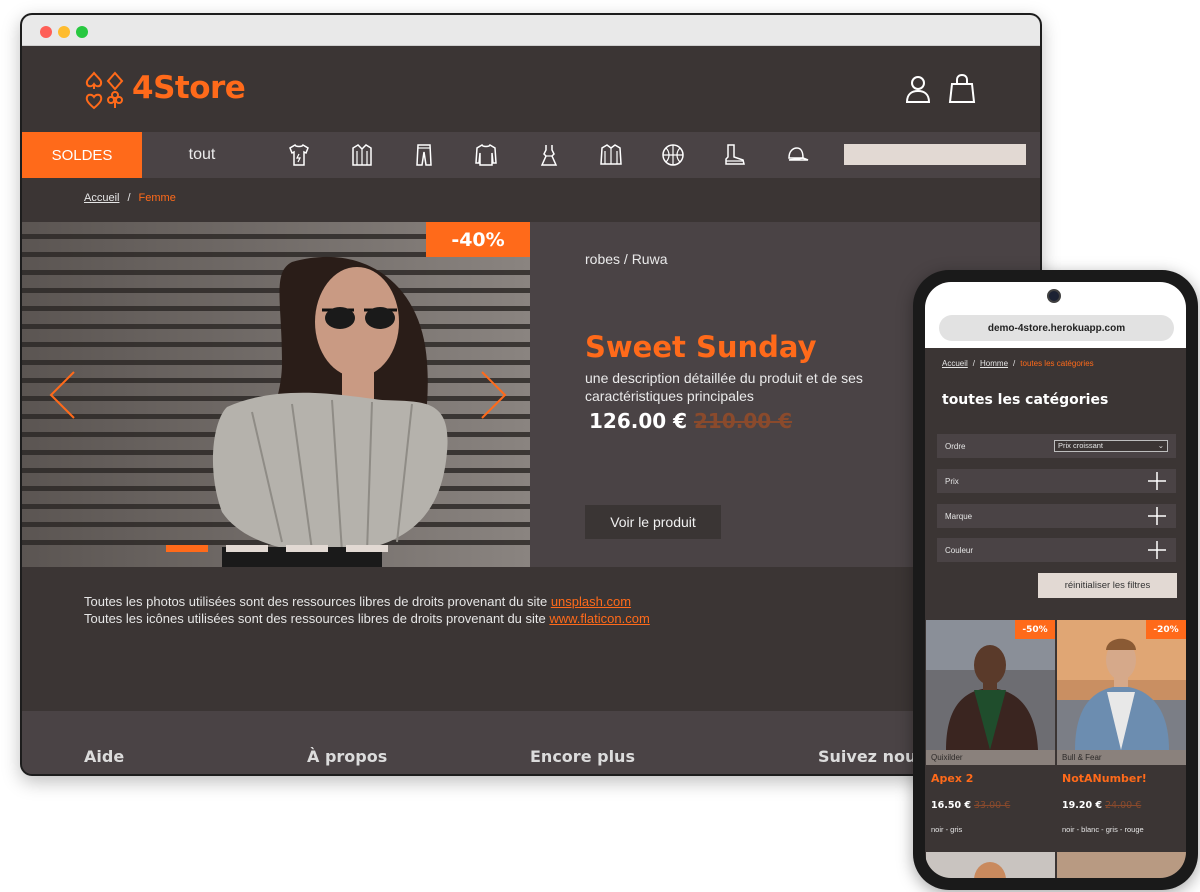  Describe the element at coordinates (104, 90) in the screenshot. I see `card-suits-logo-icon` at that location.